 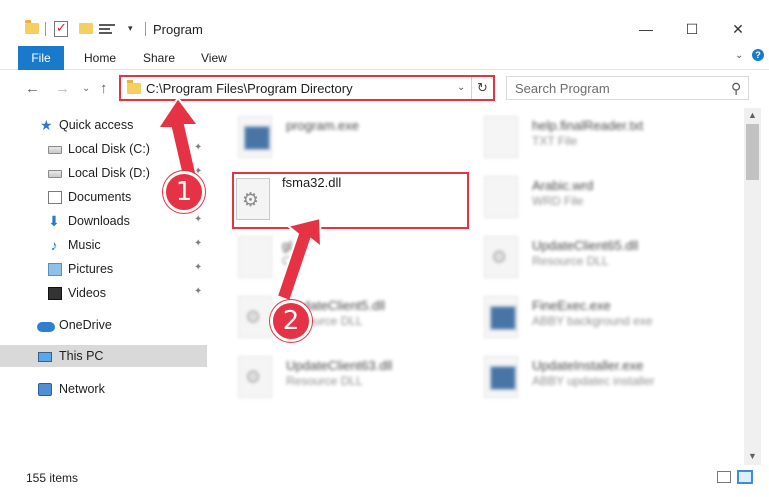 I want to click on refresh-button: ↻, so click(x=482, y=88).